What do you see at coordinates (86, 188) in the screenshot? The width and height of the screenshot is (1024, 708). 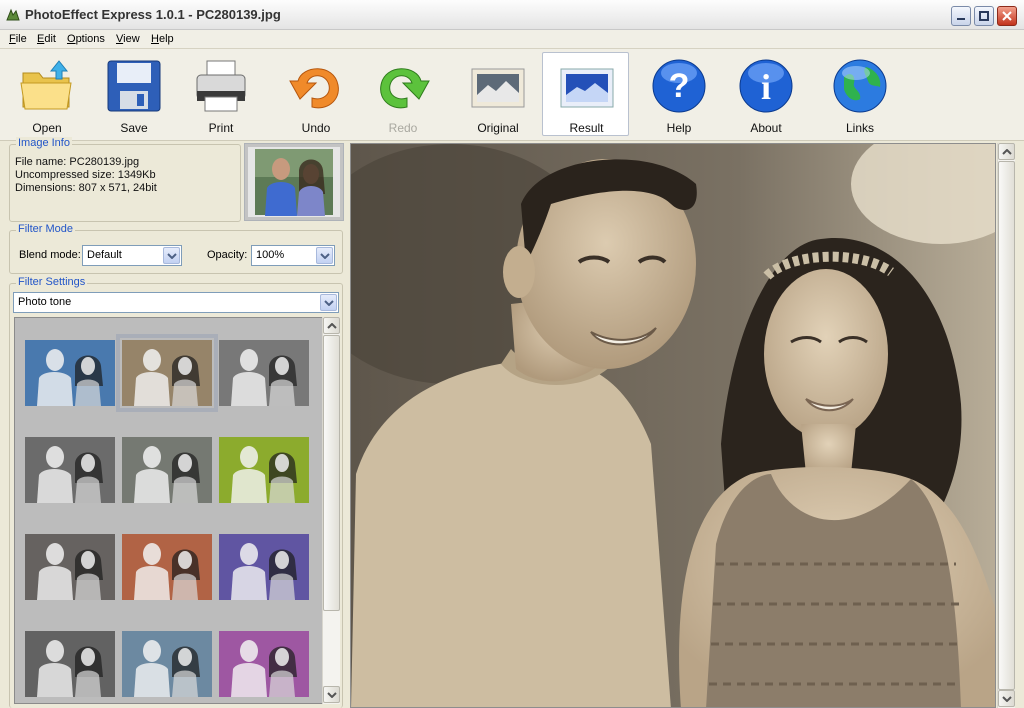 I see `dimensions-text: Dimensions: 807 x 571, 24bit` at bounding box center [86, 188].